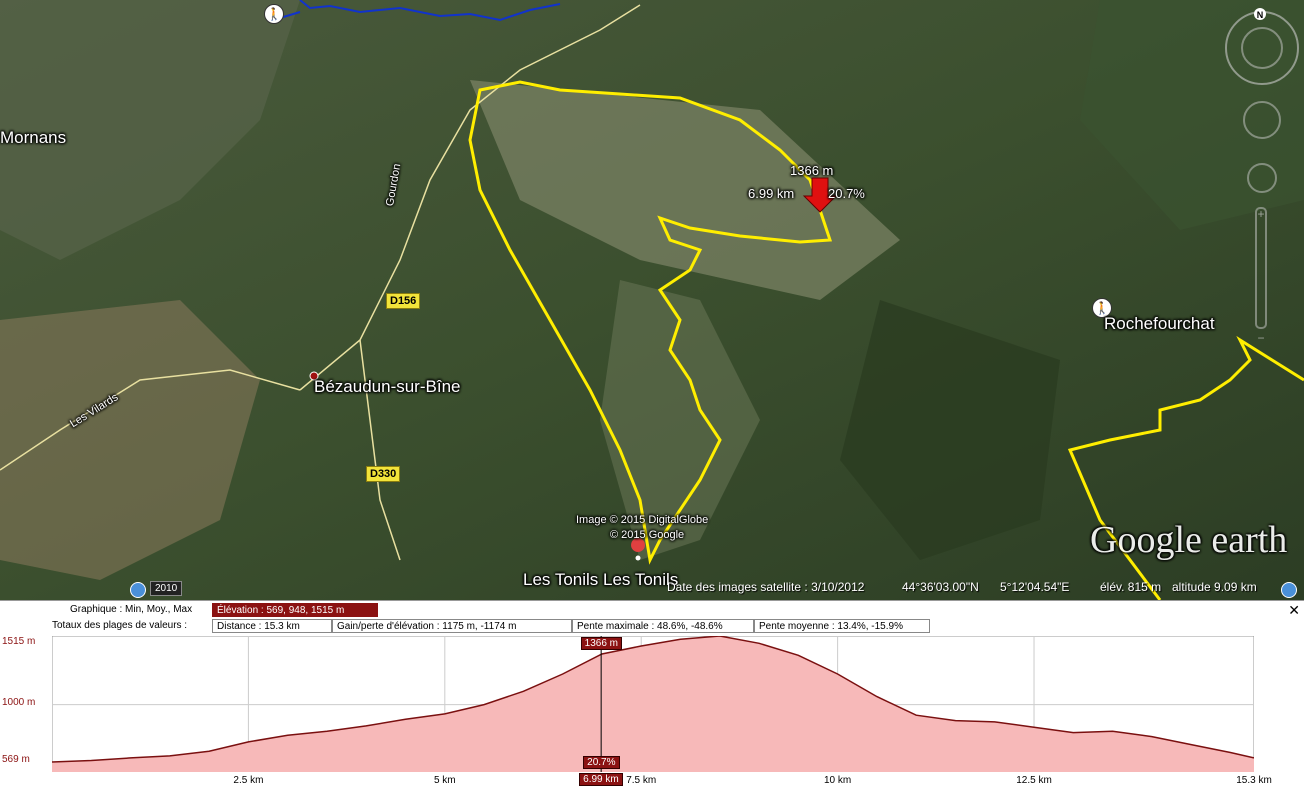 This screenshot has height=791, width=1304. Describe the element at coordinates (837, 780) in the screenshot. I see `x-tick-label: 10 km` at that location.